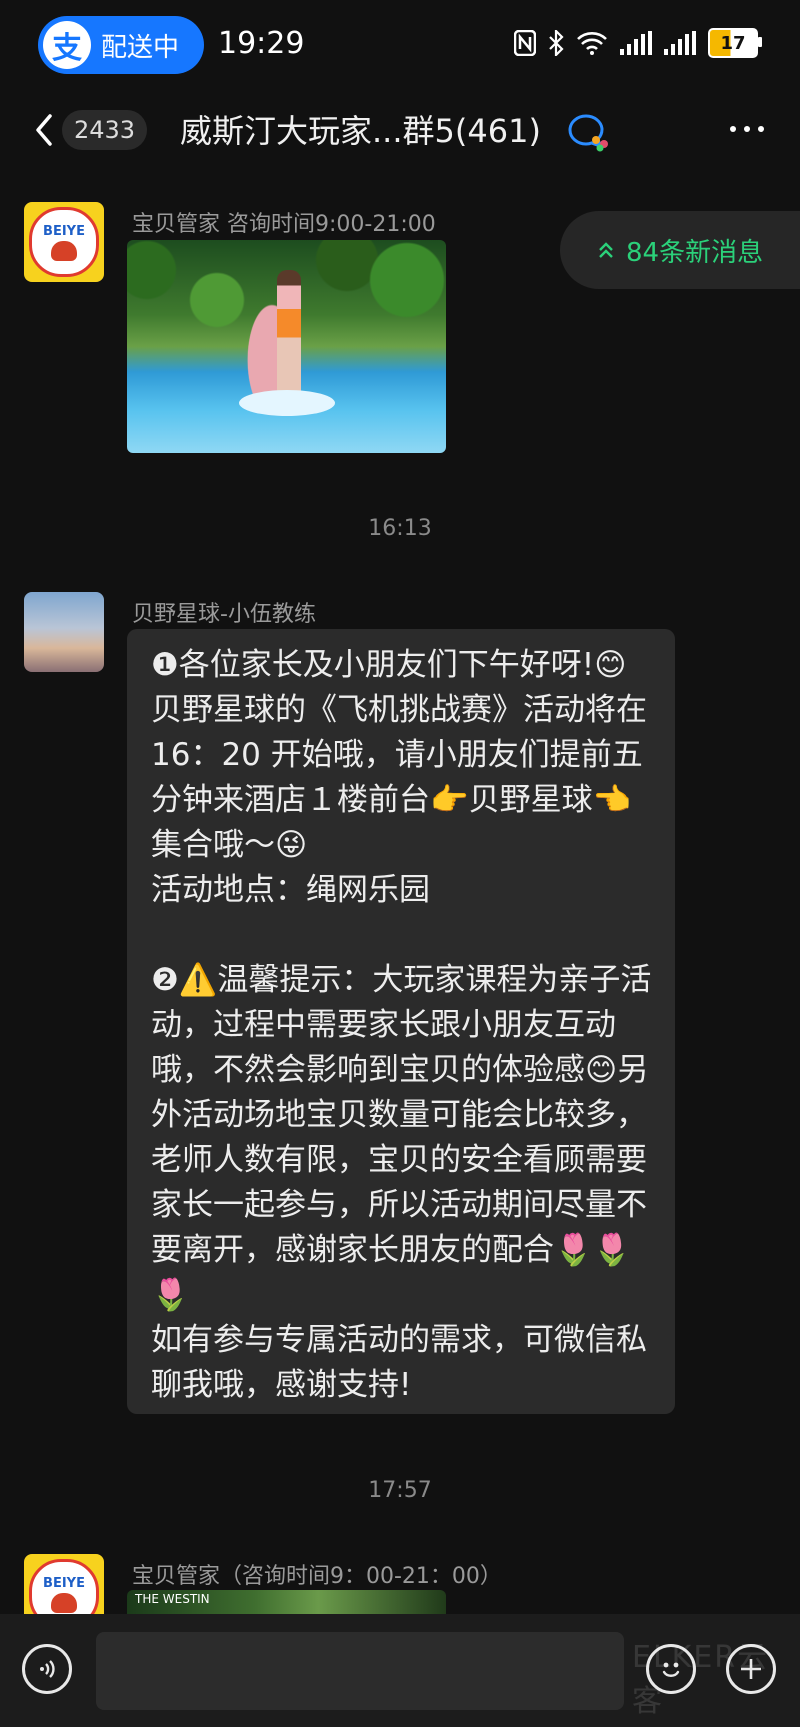 The image size is (800, 1727). I want to click on chat-header: 2433 威斯汀大玩家...群5(461), so click(400, 130).